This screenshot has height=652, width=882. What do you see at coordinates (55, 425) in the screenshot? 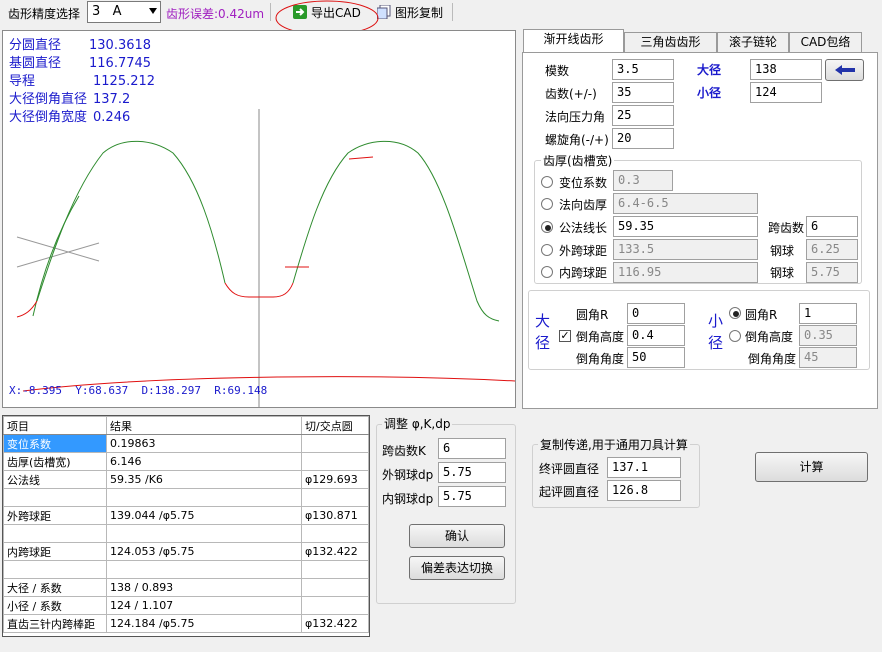
I see `header-item: 项目` at bounding box center [55, 425].